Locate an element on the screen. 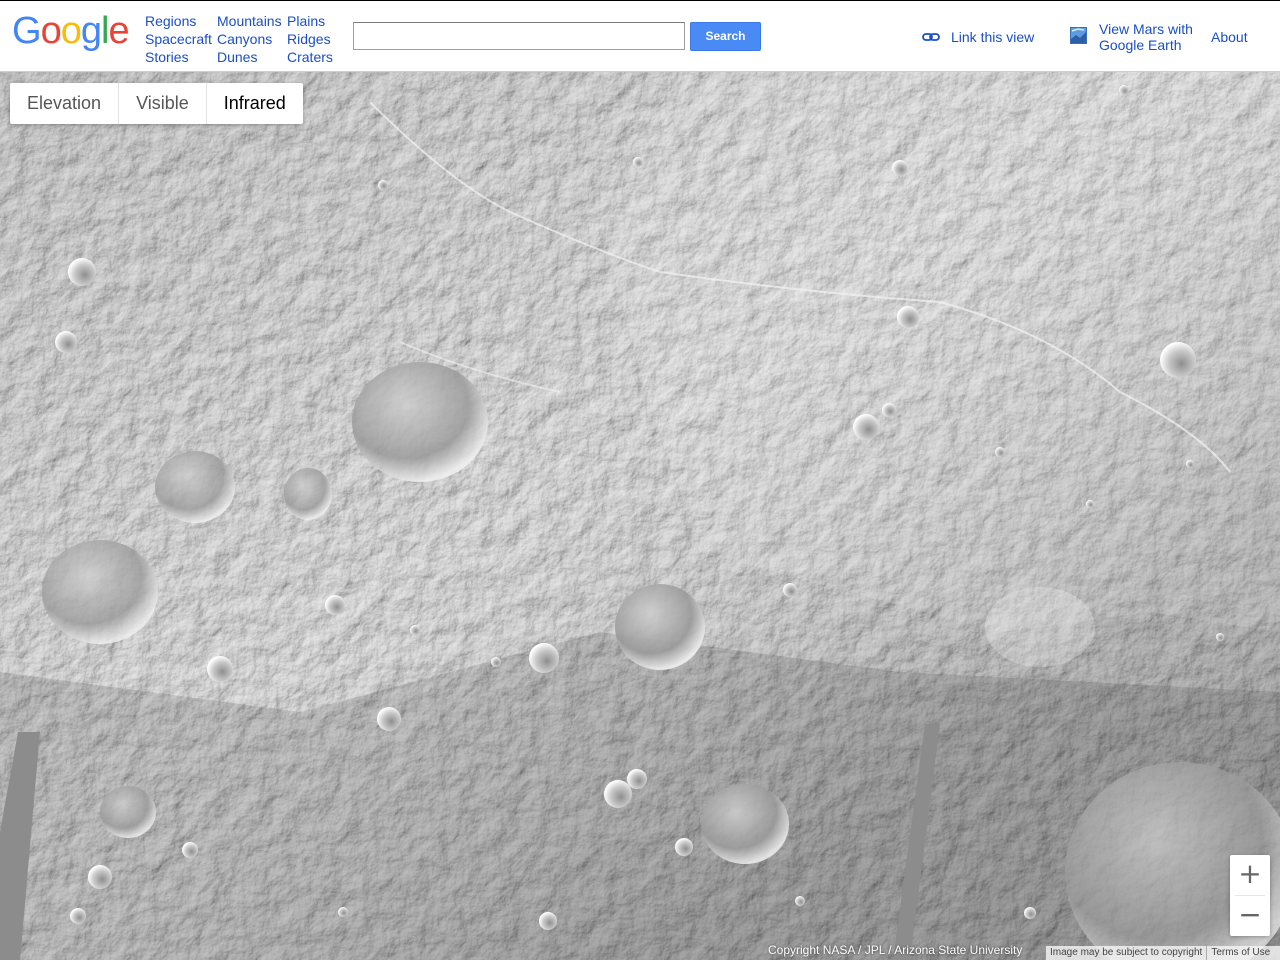 The image size is (1280, 960). link-this-view-label: Link this view is located at coordinates (993, 37).